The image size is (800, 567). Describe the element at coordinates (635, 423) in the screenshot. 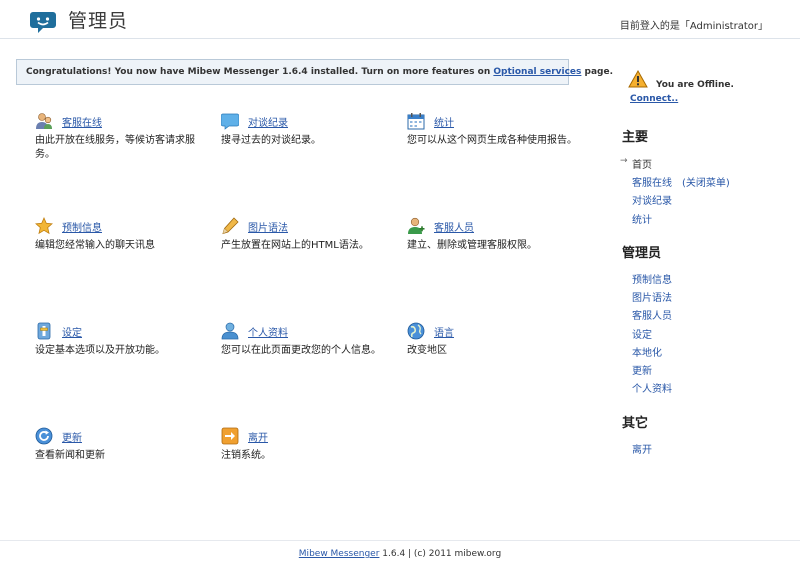

I see `sidebar-heading-other: 其它` at that location.